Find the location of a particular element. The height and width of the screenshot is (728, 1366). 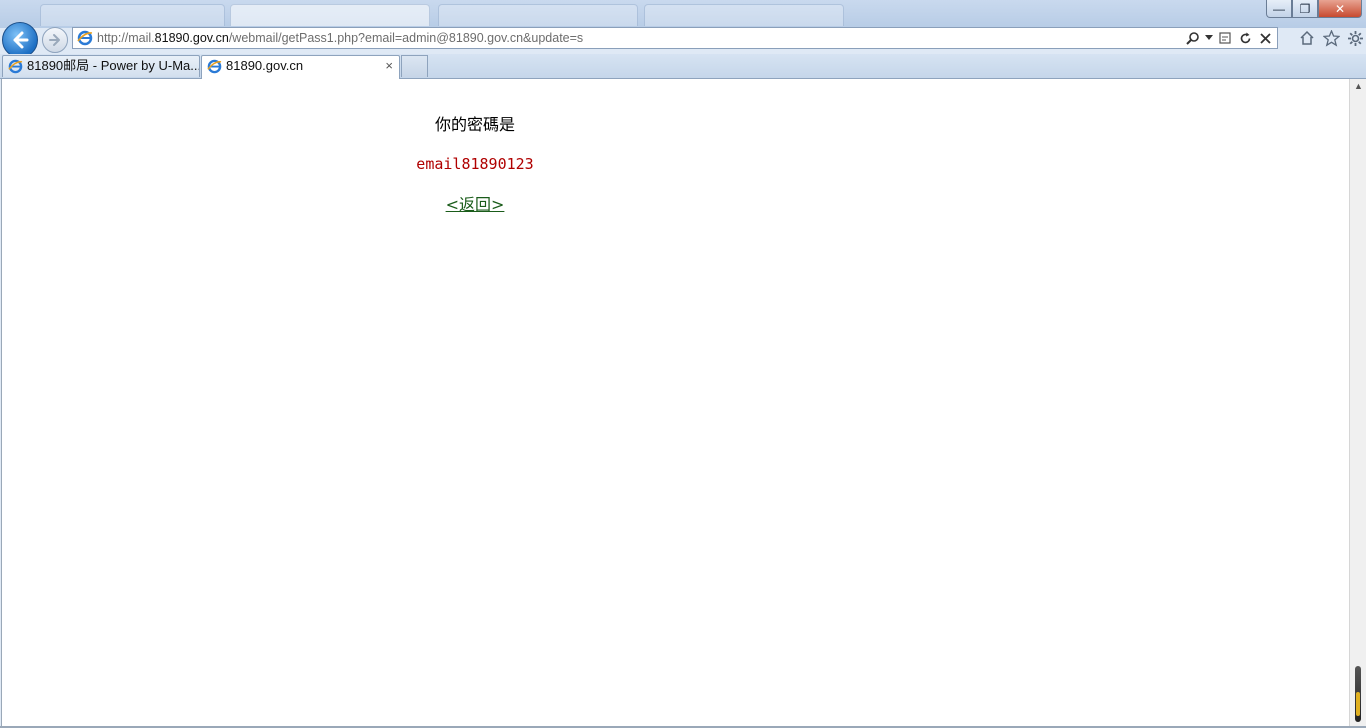

stop-icon is located at coordinates (1265, 38).